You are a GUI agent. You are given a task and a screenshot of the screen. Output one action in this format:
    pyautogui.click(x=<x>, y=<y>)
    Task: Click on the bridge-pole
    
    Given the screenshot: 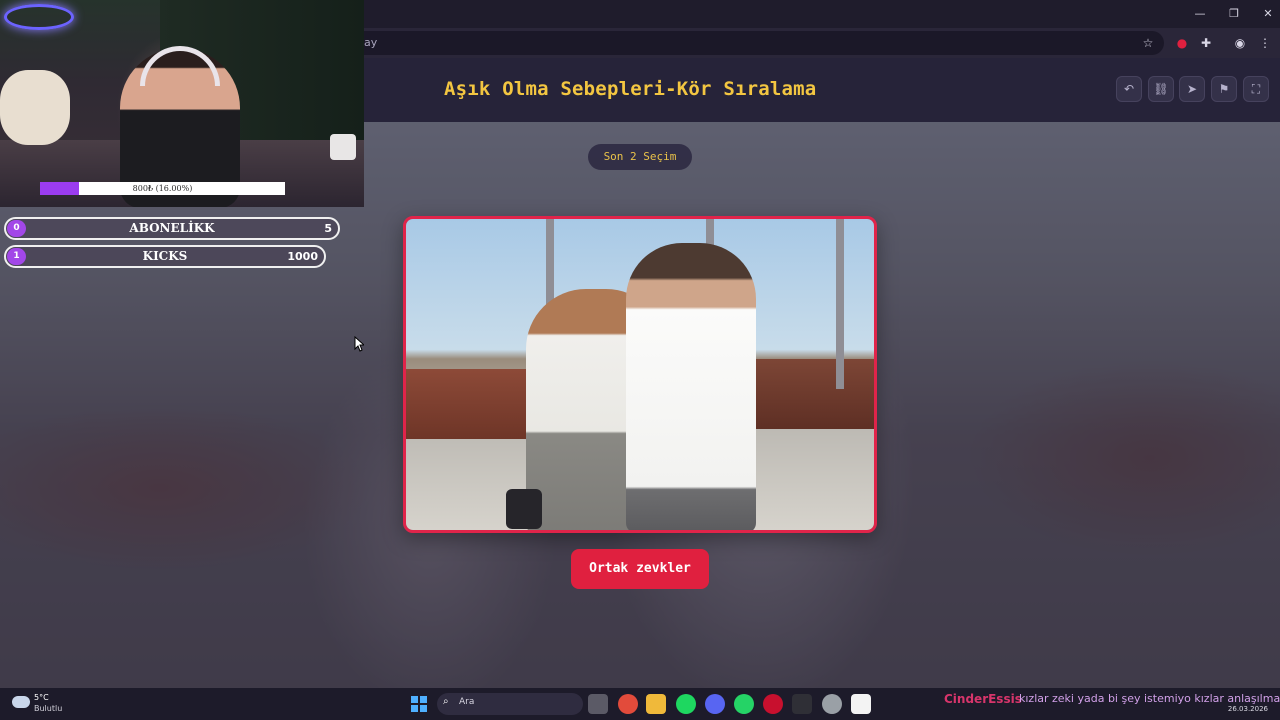 What is the action you would take?
    pyautogui.click(x=840, y=304)
    